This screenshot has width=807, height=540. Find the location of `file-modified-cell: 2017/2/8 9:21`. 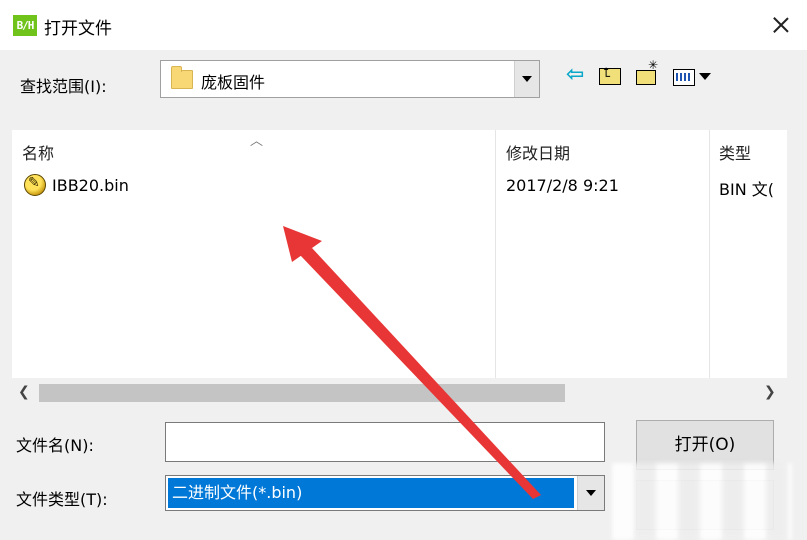

file-modified-cell: 2017/2/8 9:21 is located at coordinates (562, 185).